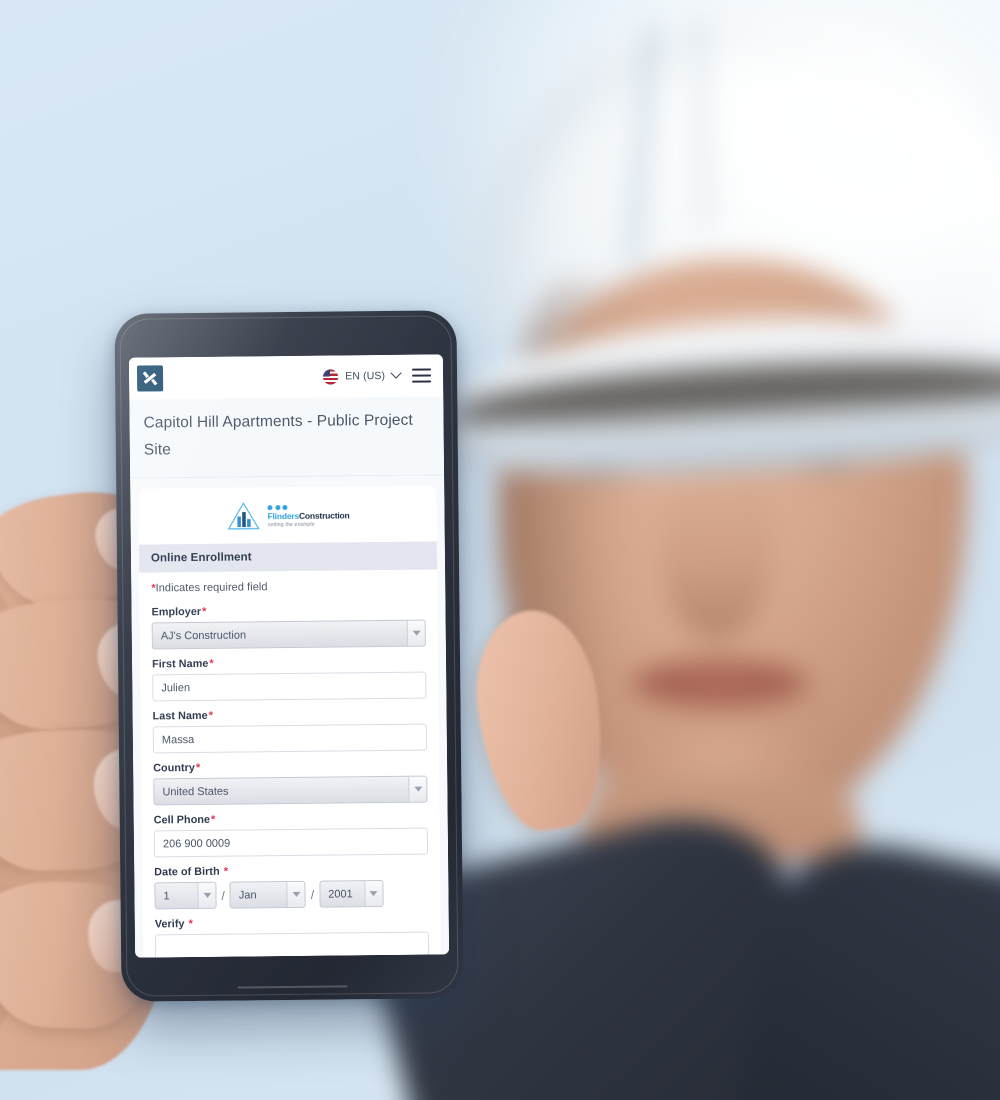 The width and height of the screenshot is (1000, 1100). Describe the element at coordinates (292, 944) in the screenshot. I see `input-verify` at that location.